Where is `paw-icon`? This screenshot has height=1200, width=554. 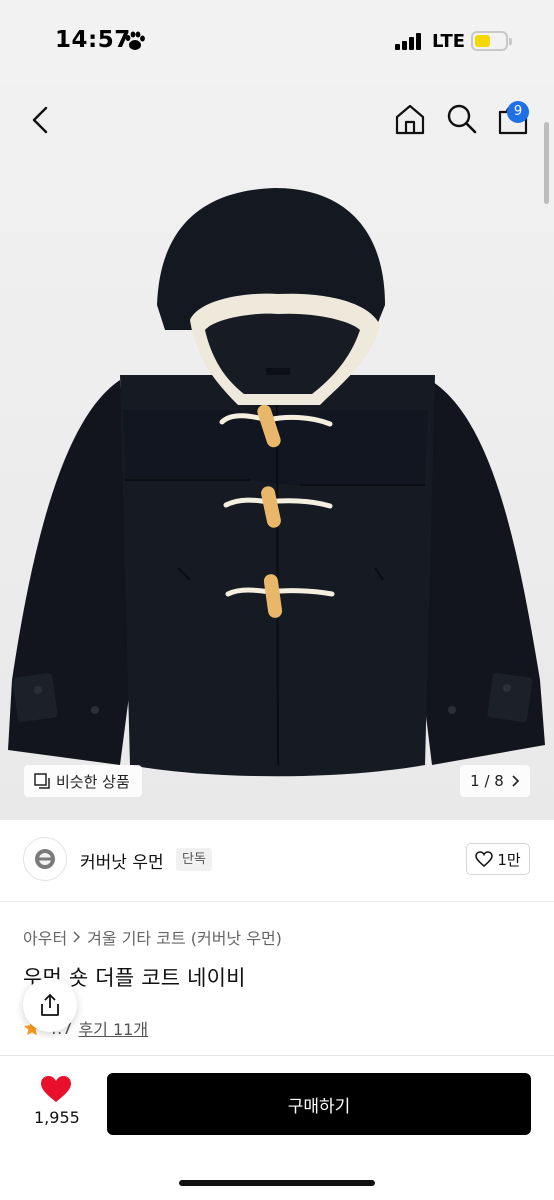 paw-icon is located at coordinates (135, 40).